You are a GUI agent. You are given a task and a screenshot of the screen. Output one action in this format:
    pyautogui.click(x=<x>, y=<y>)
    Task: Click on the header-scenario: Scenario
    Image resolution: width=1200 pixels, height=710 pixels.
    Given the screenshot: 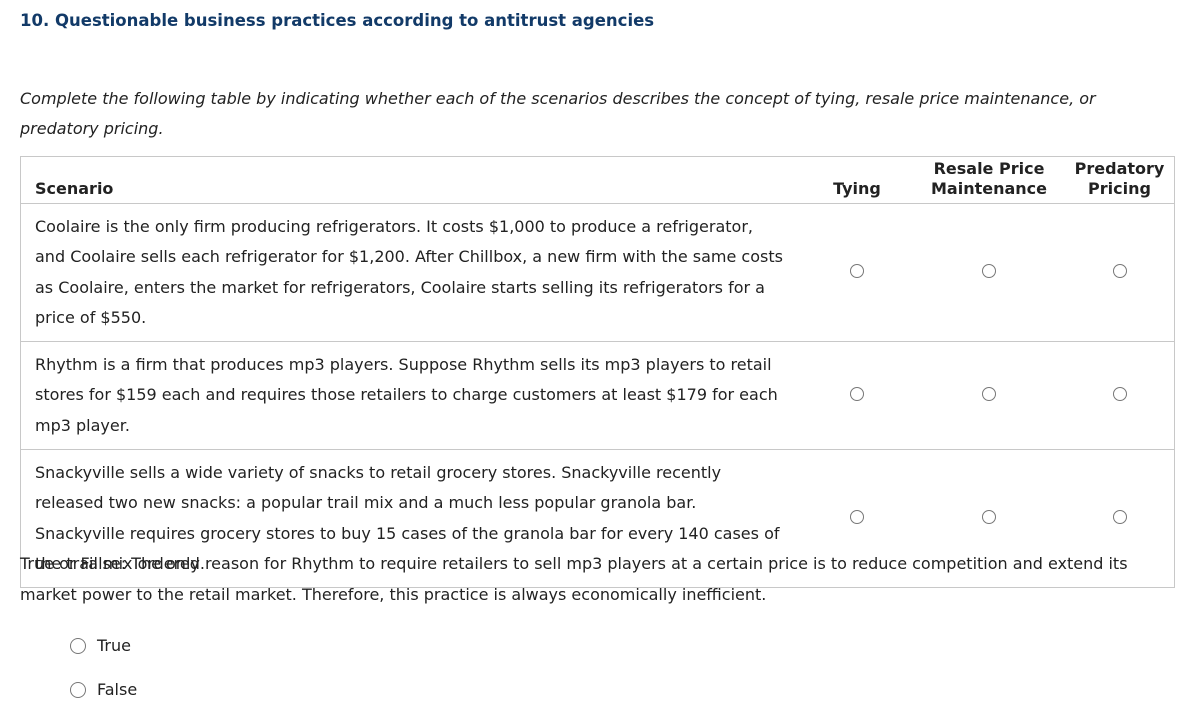 What is the action you would take?
    pyautogui.click(x=410, y=180)
    